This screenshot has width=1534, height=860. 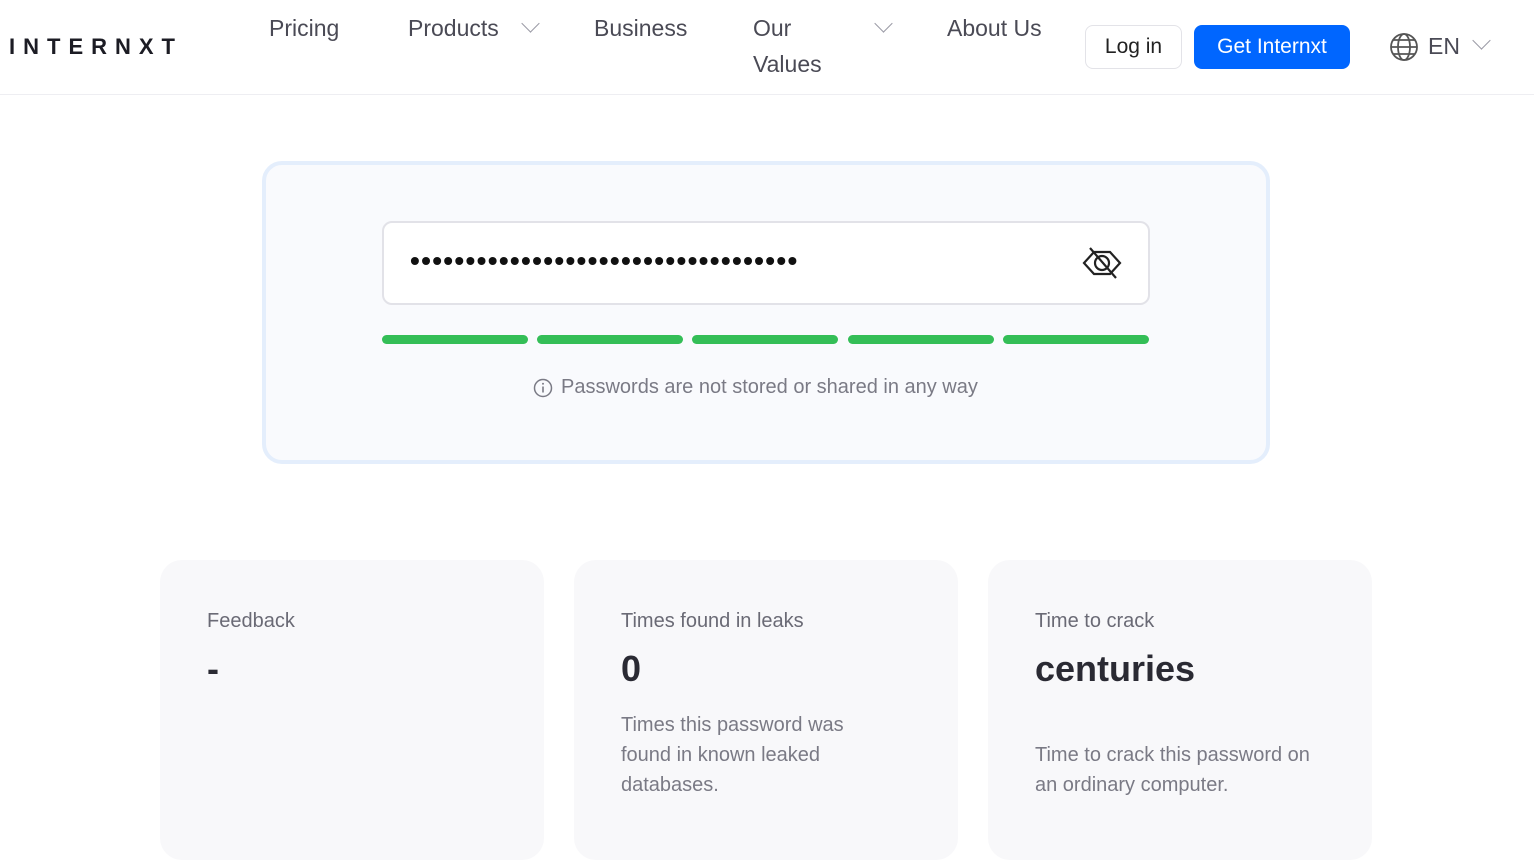 What do you see at coordinates (604, 260) in the screenshot?
I see `password-mask: •••••••••••••••••••••••••••••••••••` at bounding box center [604, 260].